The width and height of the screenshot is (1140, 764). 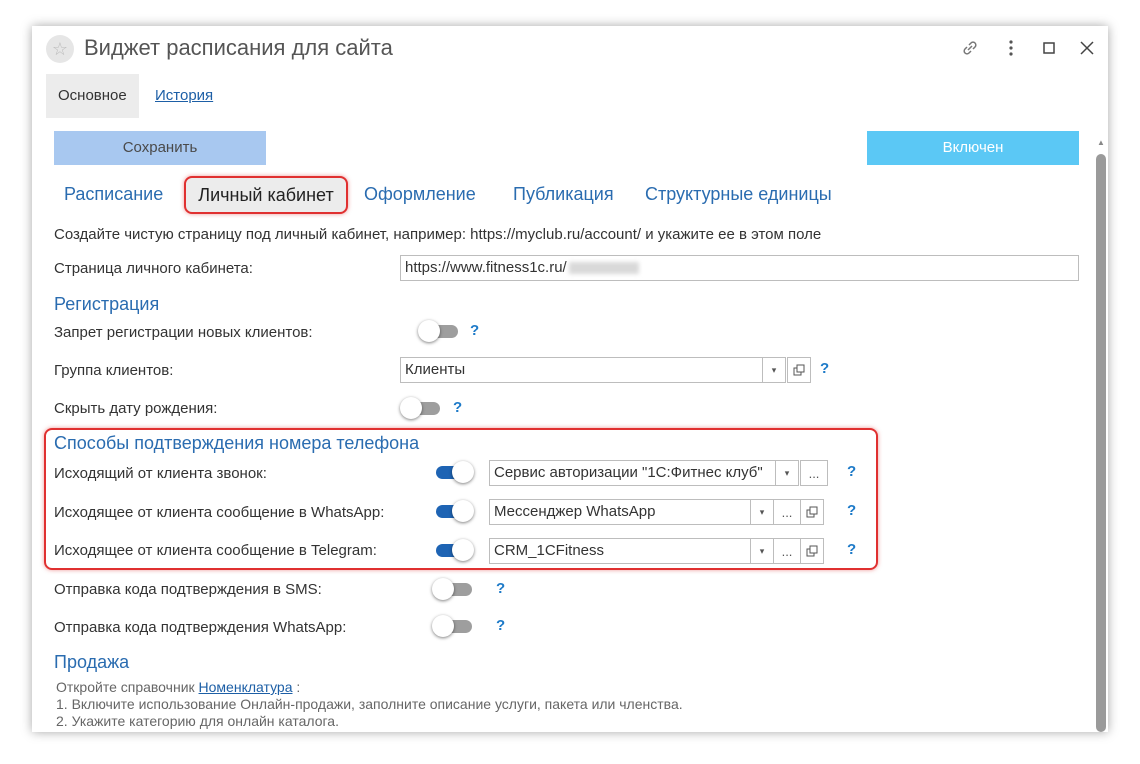 I want to click on window-title: Виджет расписания для сайта, so click(x=238, y=47).